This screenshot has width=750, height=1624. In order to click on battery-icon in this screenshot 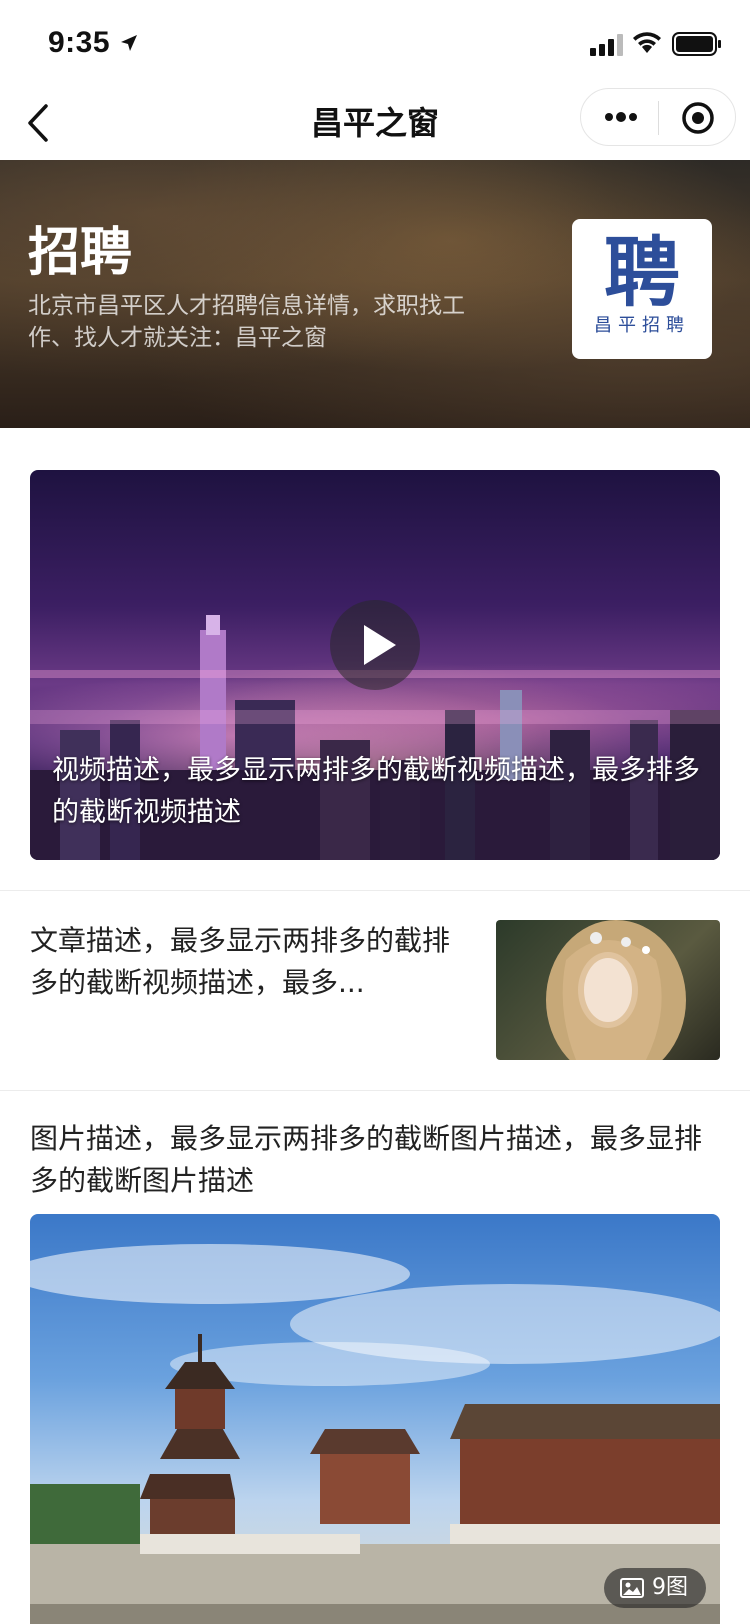, I will do `click(696, 44)`.